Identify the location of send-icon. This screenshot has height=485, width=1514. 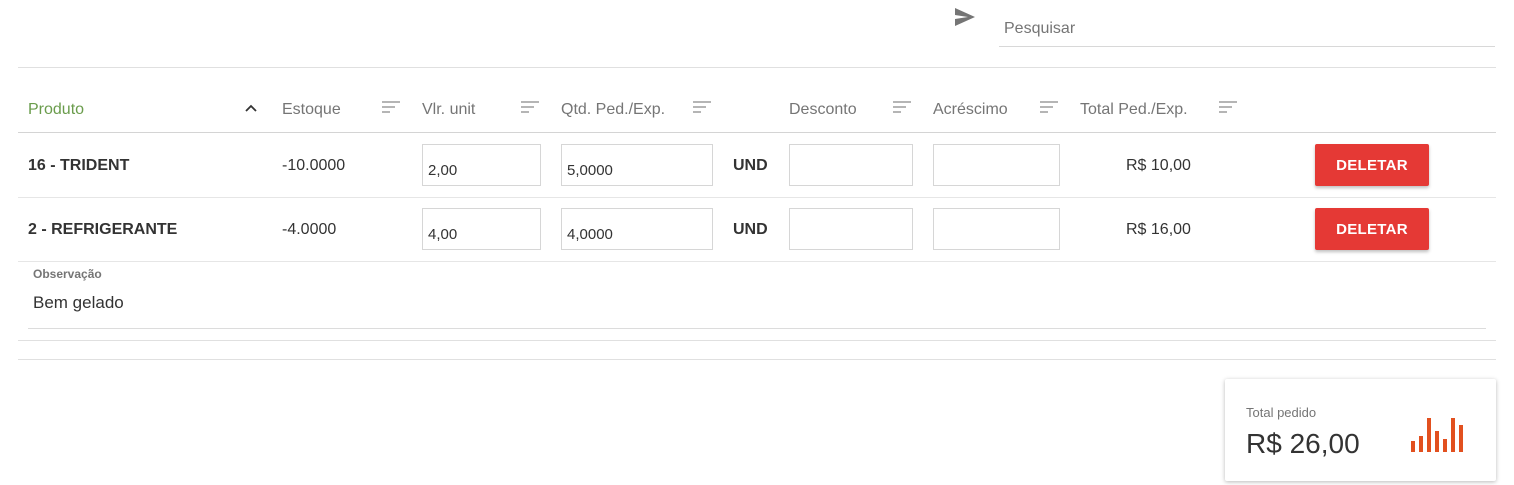
(965, 17).